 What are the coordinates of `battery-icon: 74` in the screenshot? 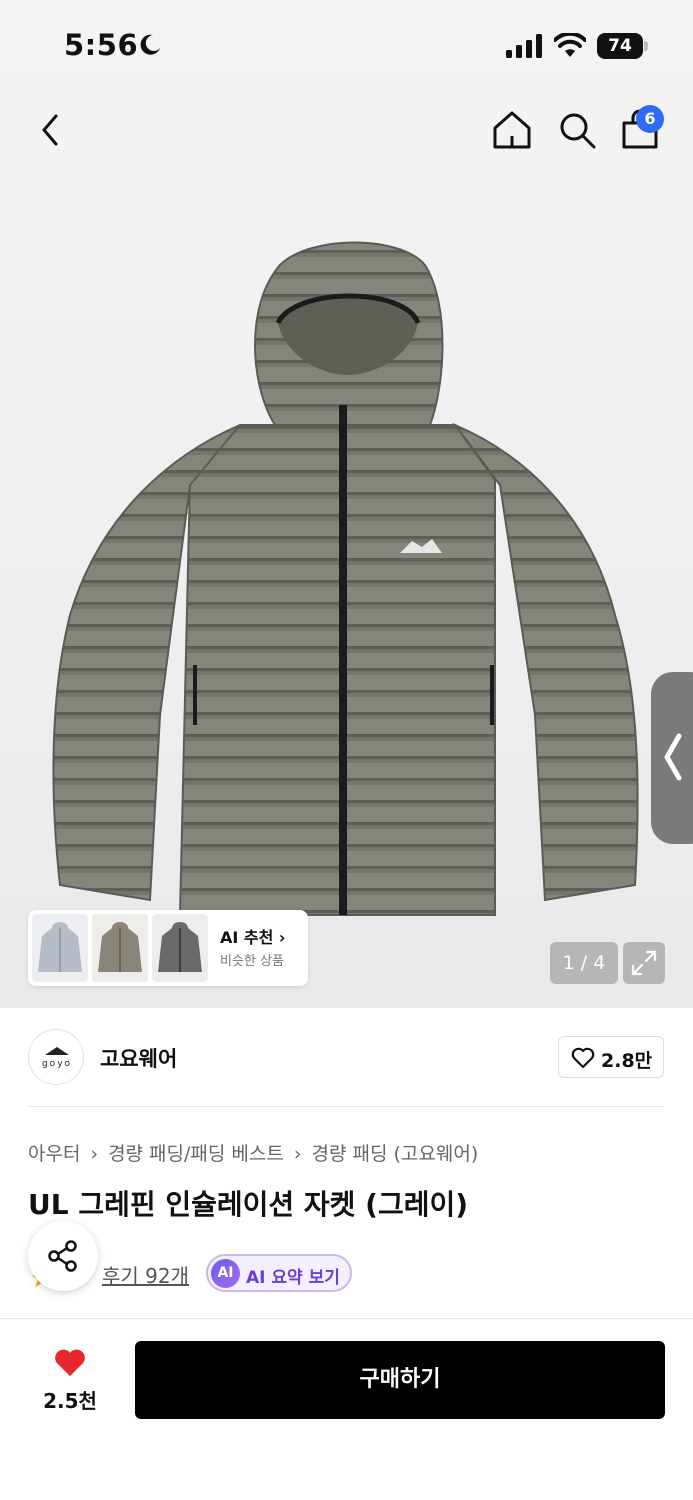 It's located at (623, 46).